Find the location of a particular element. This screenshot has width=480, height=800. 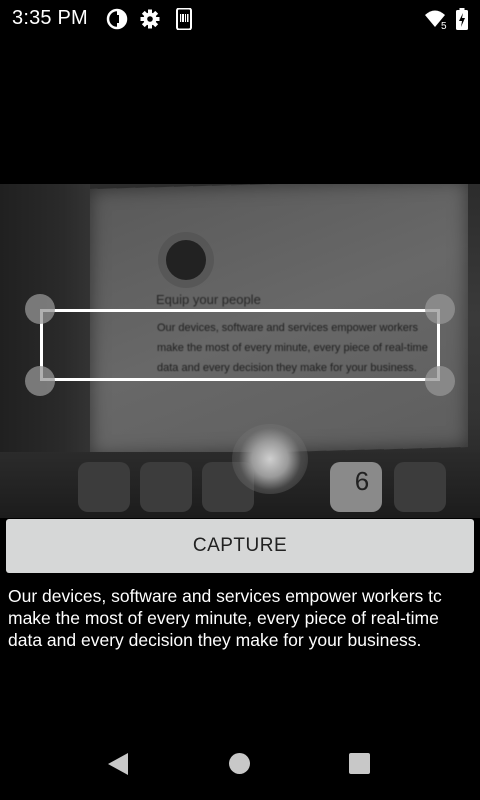

home-icon is located at coordinates (239, 763).